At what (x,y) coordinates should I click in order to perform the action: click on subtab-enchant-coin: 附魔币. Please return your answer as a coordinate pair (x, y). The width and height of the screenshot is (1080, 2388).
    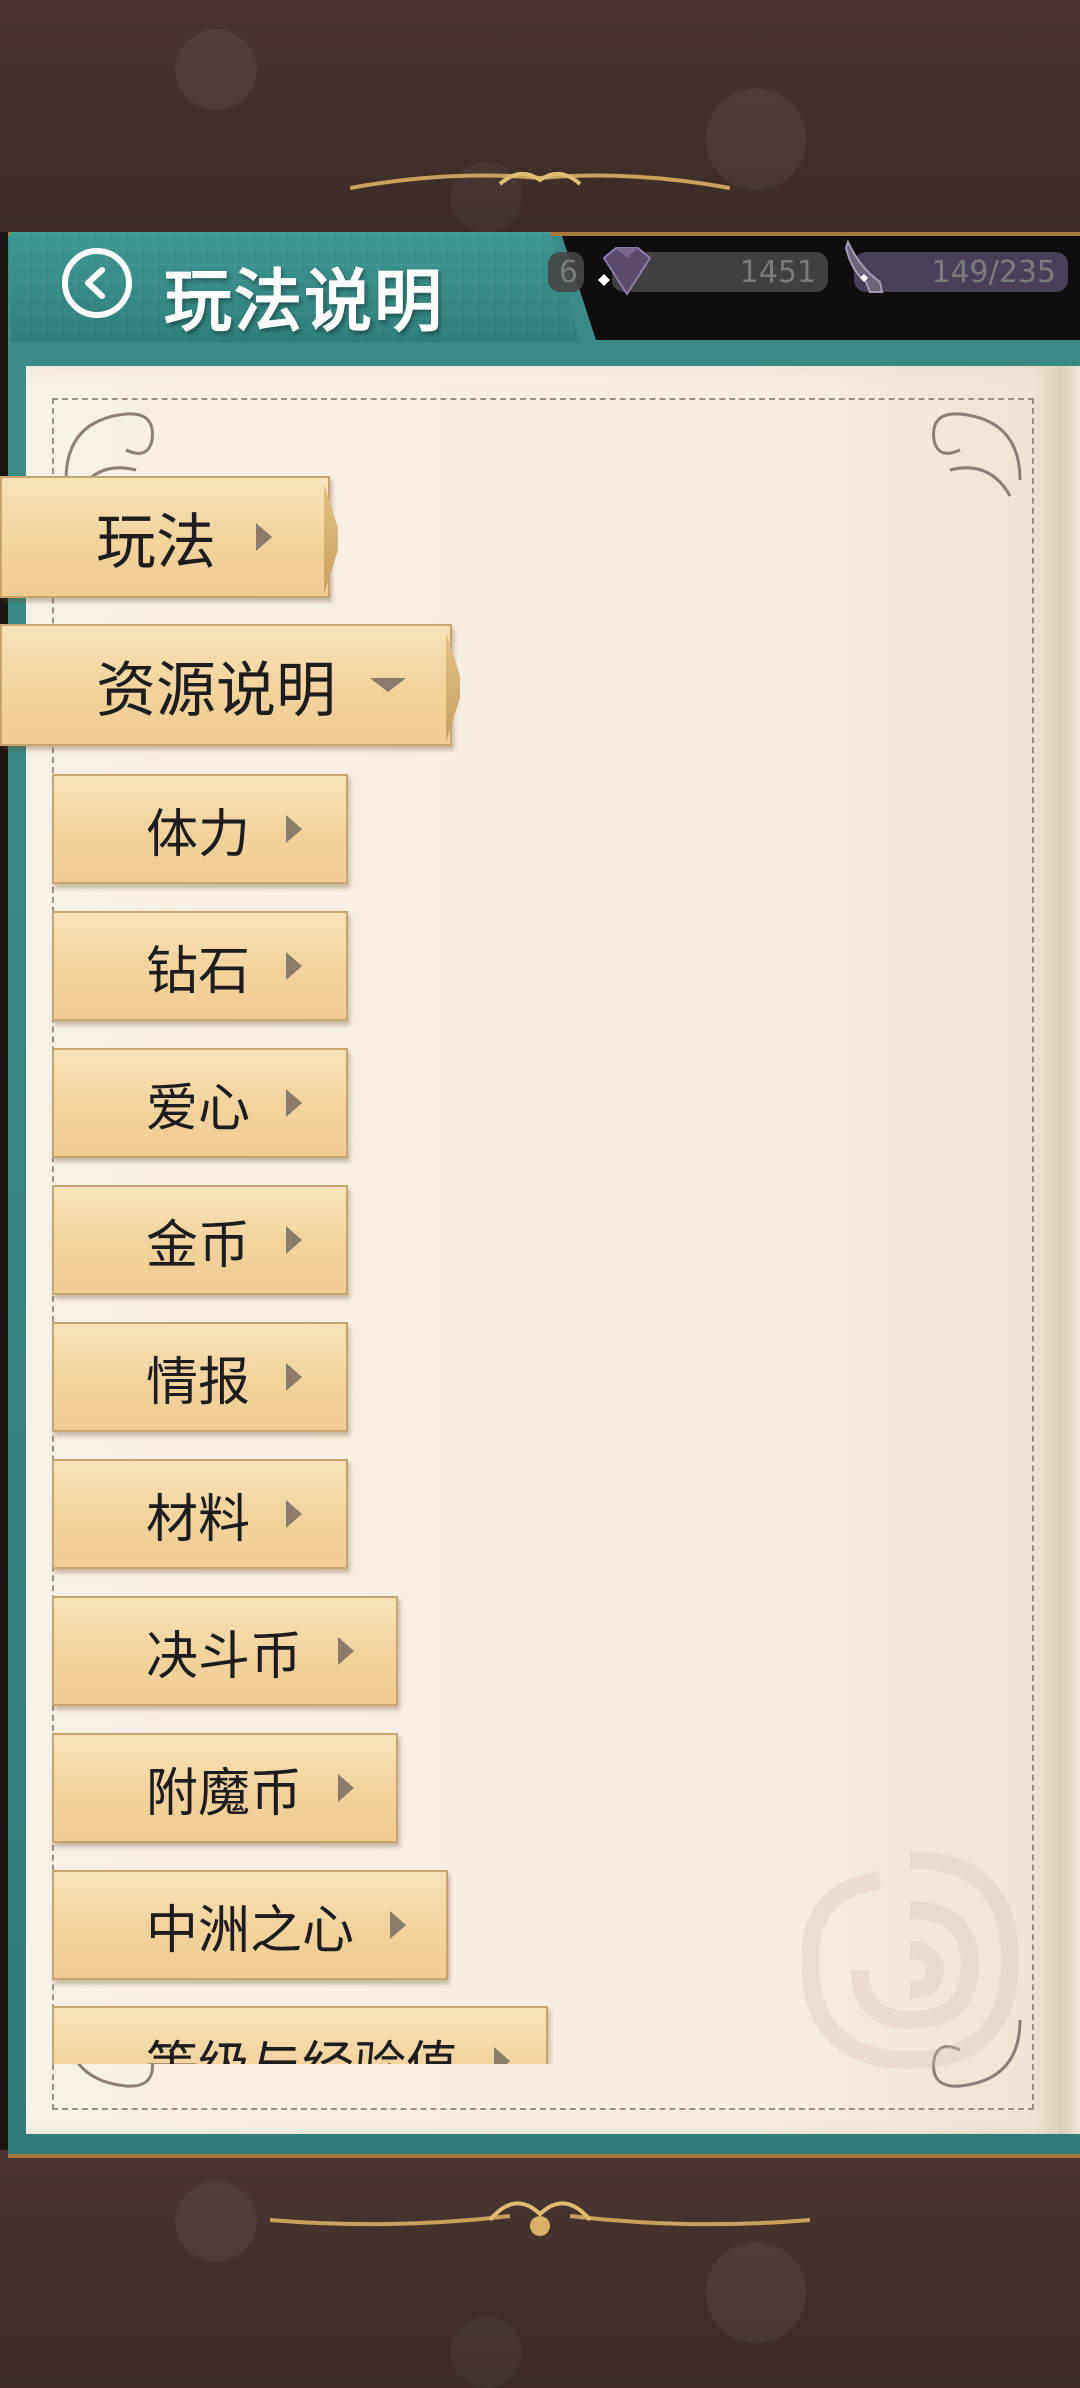
    Looking at the image, I should click on (225, 1788).